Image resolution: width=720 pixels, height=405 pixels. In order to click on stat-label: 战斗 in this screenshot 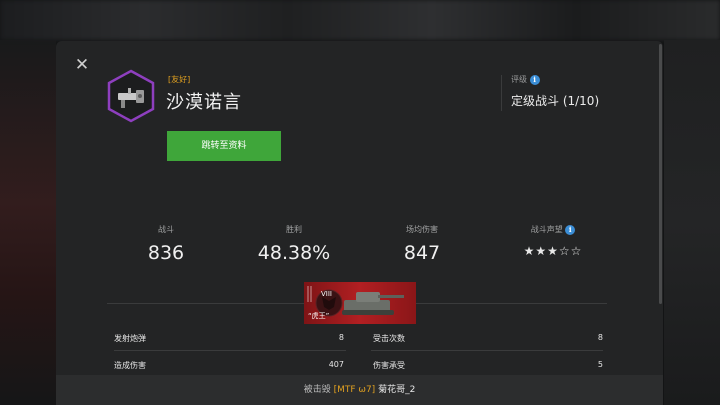, I will do `click(166, 229)`.